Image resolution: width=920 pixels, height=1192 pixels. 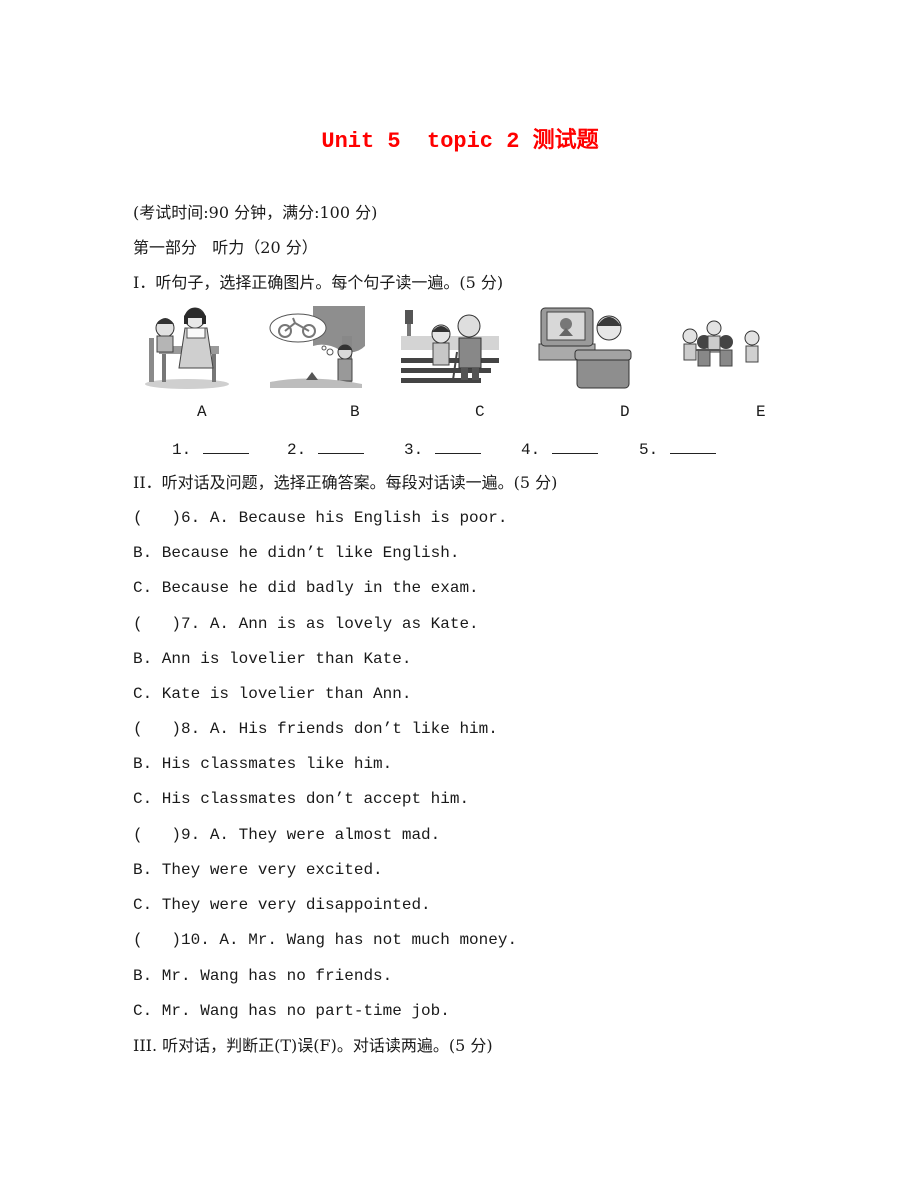 I want to click on blank-number: 3., so click(x=414, y=450).